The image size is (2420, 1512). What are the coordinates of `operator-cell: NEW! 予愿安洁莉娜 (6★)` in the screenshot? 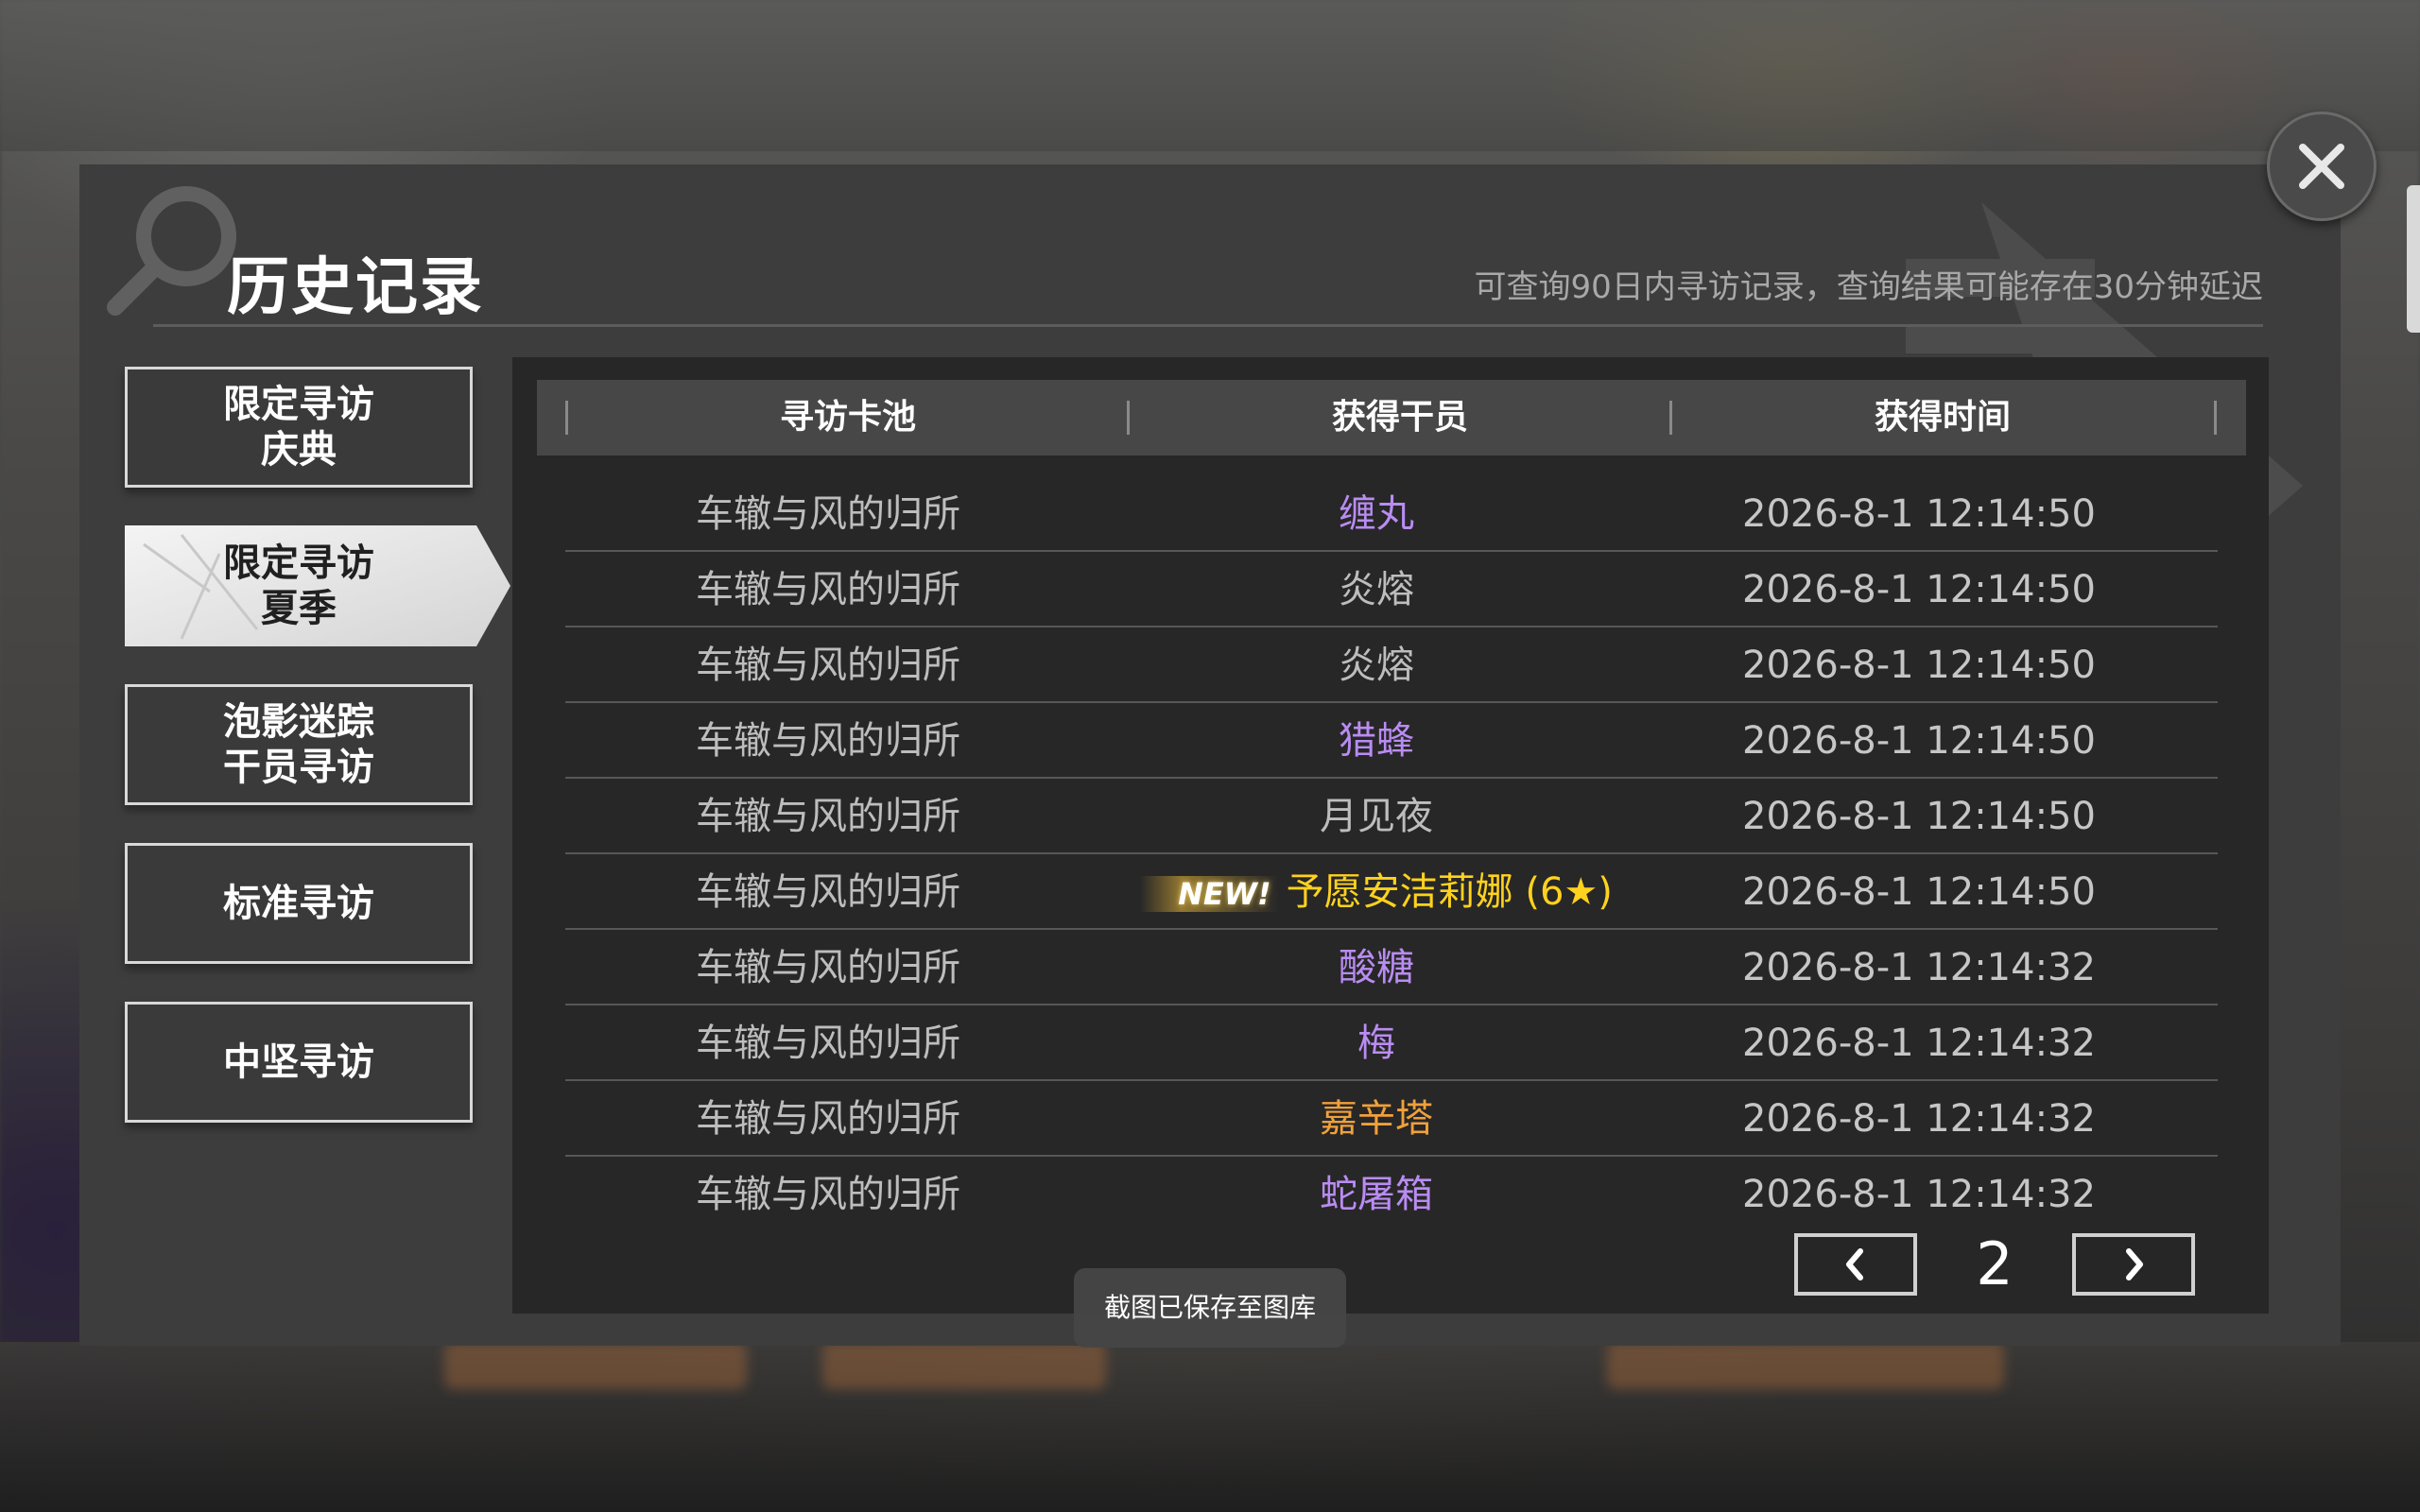 It's located at (1376, 892).